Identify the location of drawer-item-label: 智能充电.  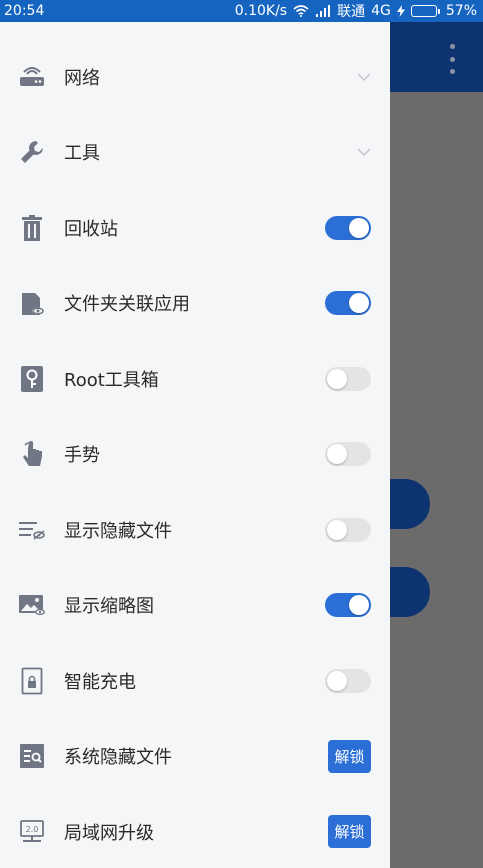
(100, 682).